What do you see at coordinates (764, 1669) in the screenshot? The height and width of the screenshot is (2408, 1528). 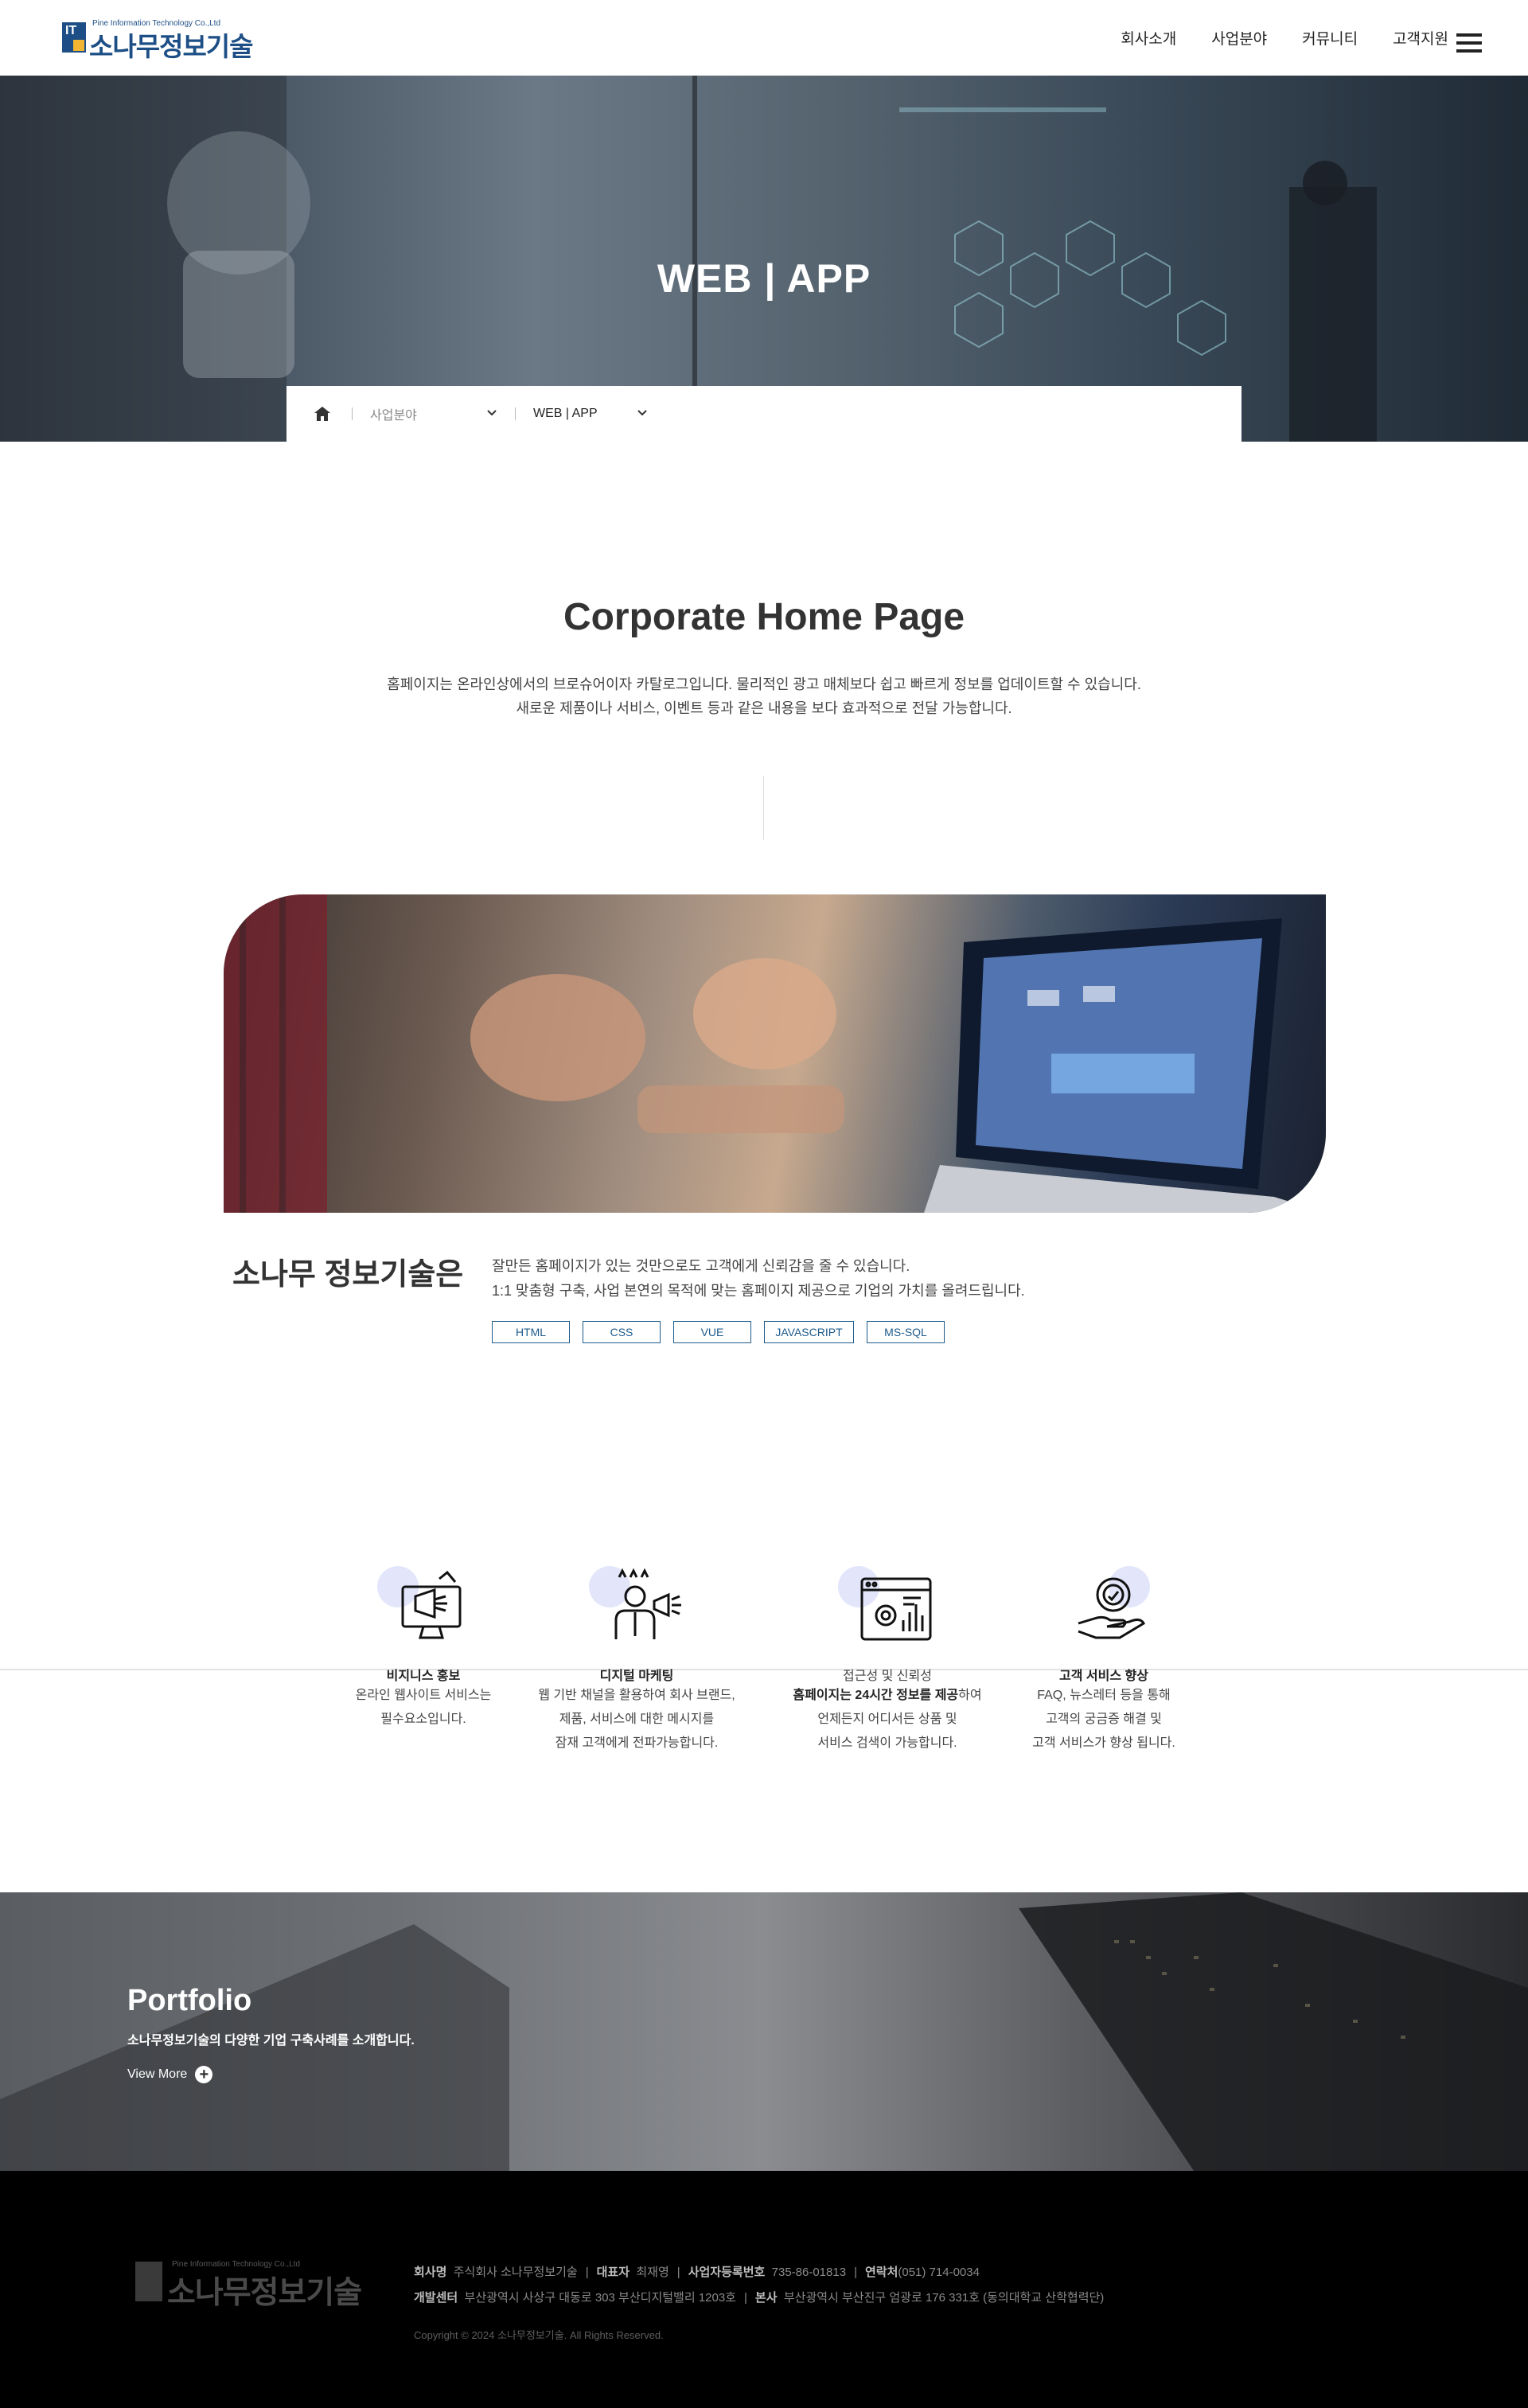 I see `features-divider` at bounding box center [764, 1669].